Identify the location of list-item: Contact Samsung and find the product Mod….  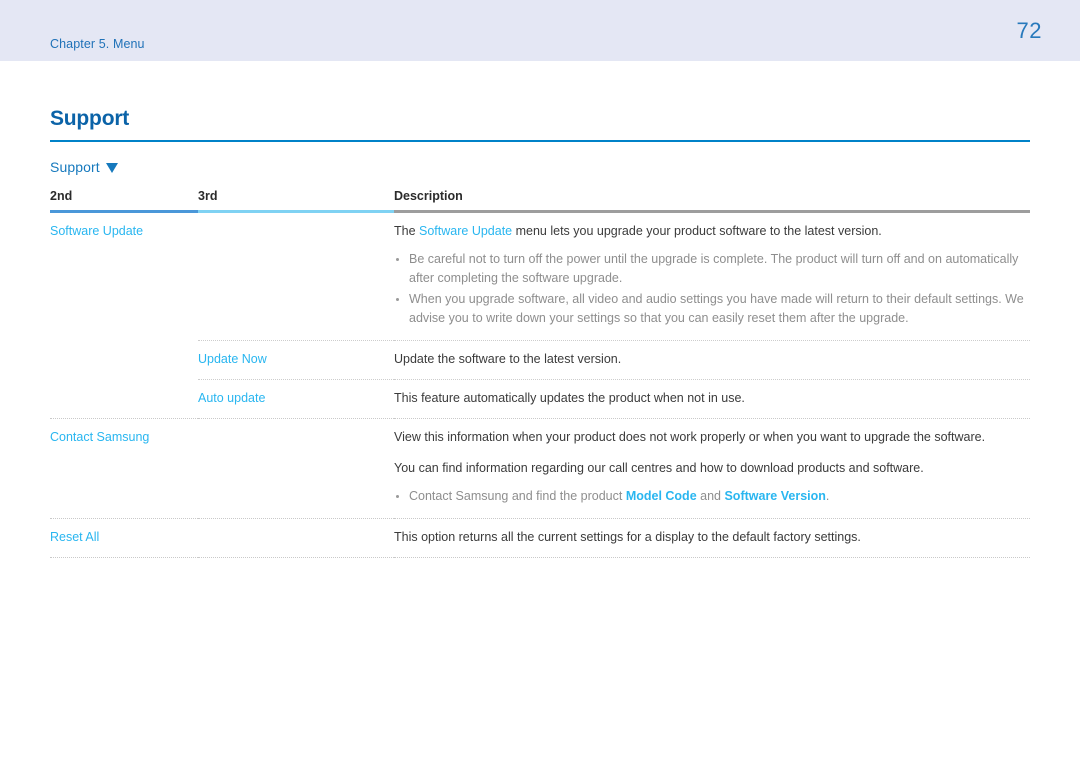
(710, 496).